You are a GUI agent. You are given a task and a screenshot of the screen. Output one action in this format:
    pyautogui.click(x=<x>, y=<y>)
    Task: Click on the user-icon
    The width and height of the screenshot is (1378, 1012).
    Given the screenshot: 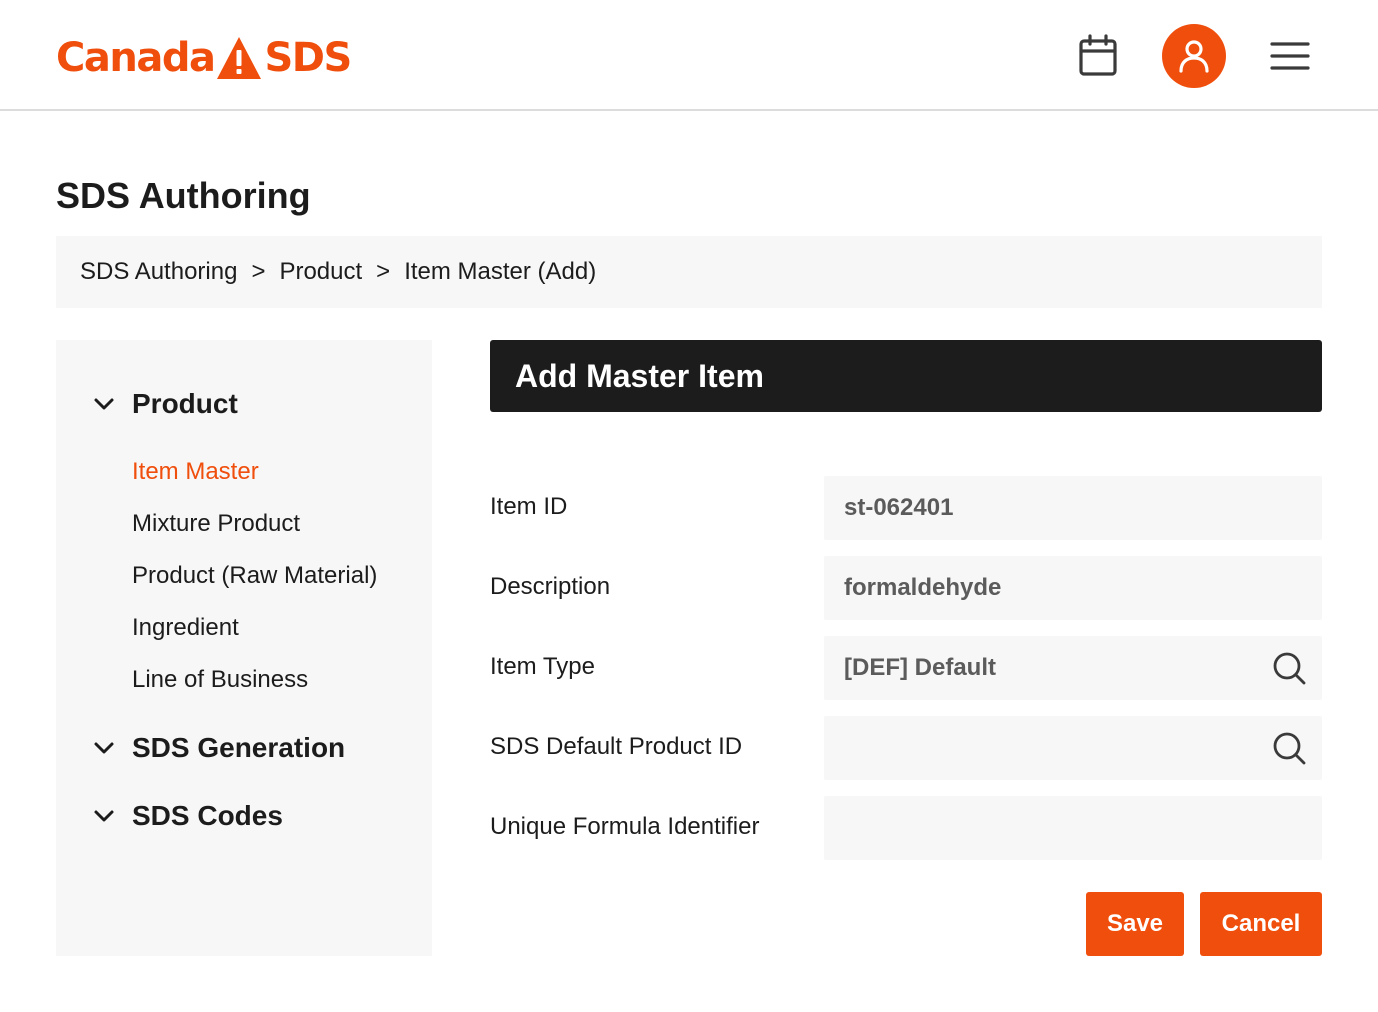 What is the action you would take?
    pyautogui.click(x=1194, y=56)
    